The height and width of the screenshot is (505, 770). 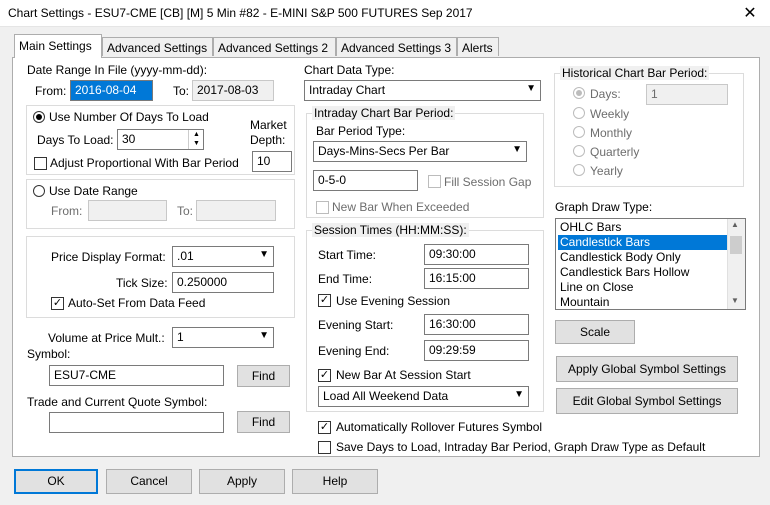 What do you see at coordinates (750, 13) in the screenshot?
I see `close-icon: ✕` at bounding box center [750, 13].